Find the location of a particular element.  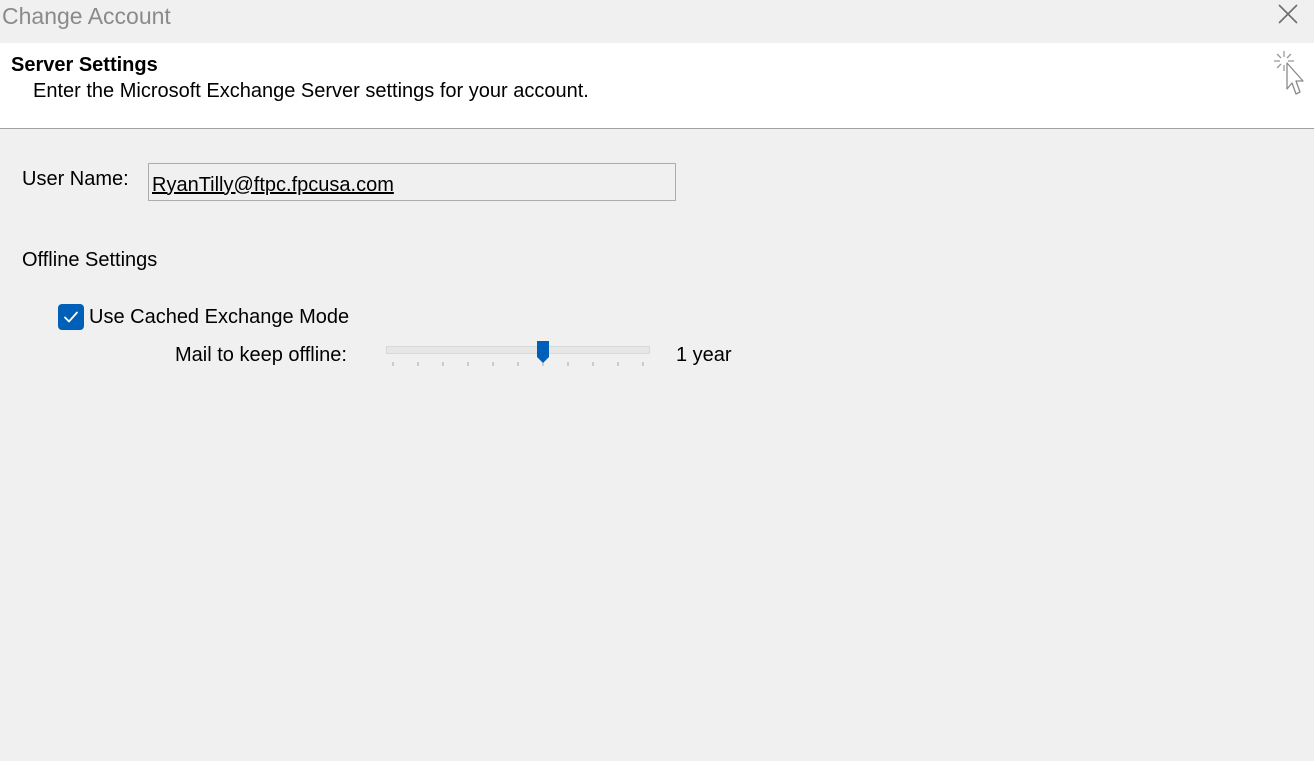

slider-track is located at coordinates (518, 350).